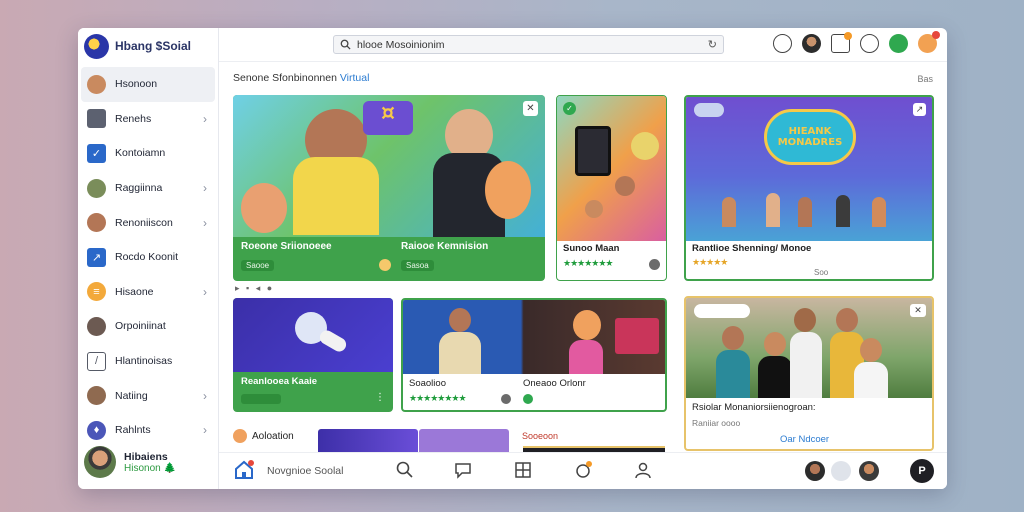 Image resolution: width=1024 pixels, height=512 pixels. Describe the element at coordinates (263, 436) in the screenshot. I see `row-label: Aoloation` at that location.